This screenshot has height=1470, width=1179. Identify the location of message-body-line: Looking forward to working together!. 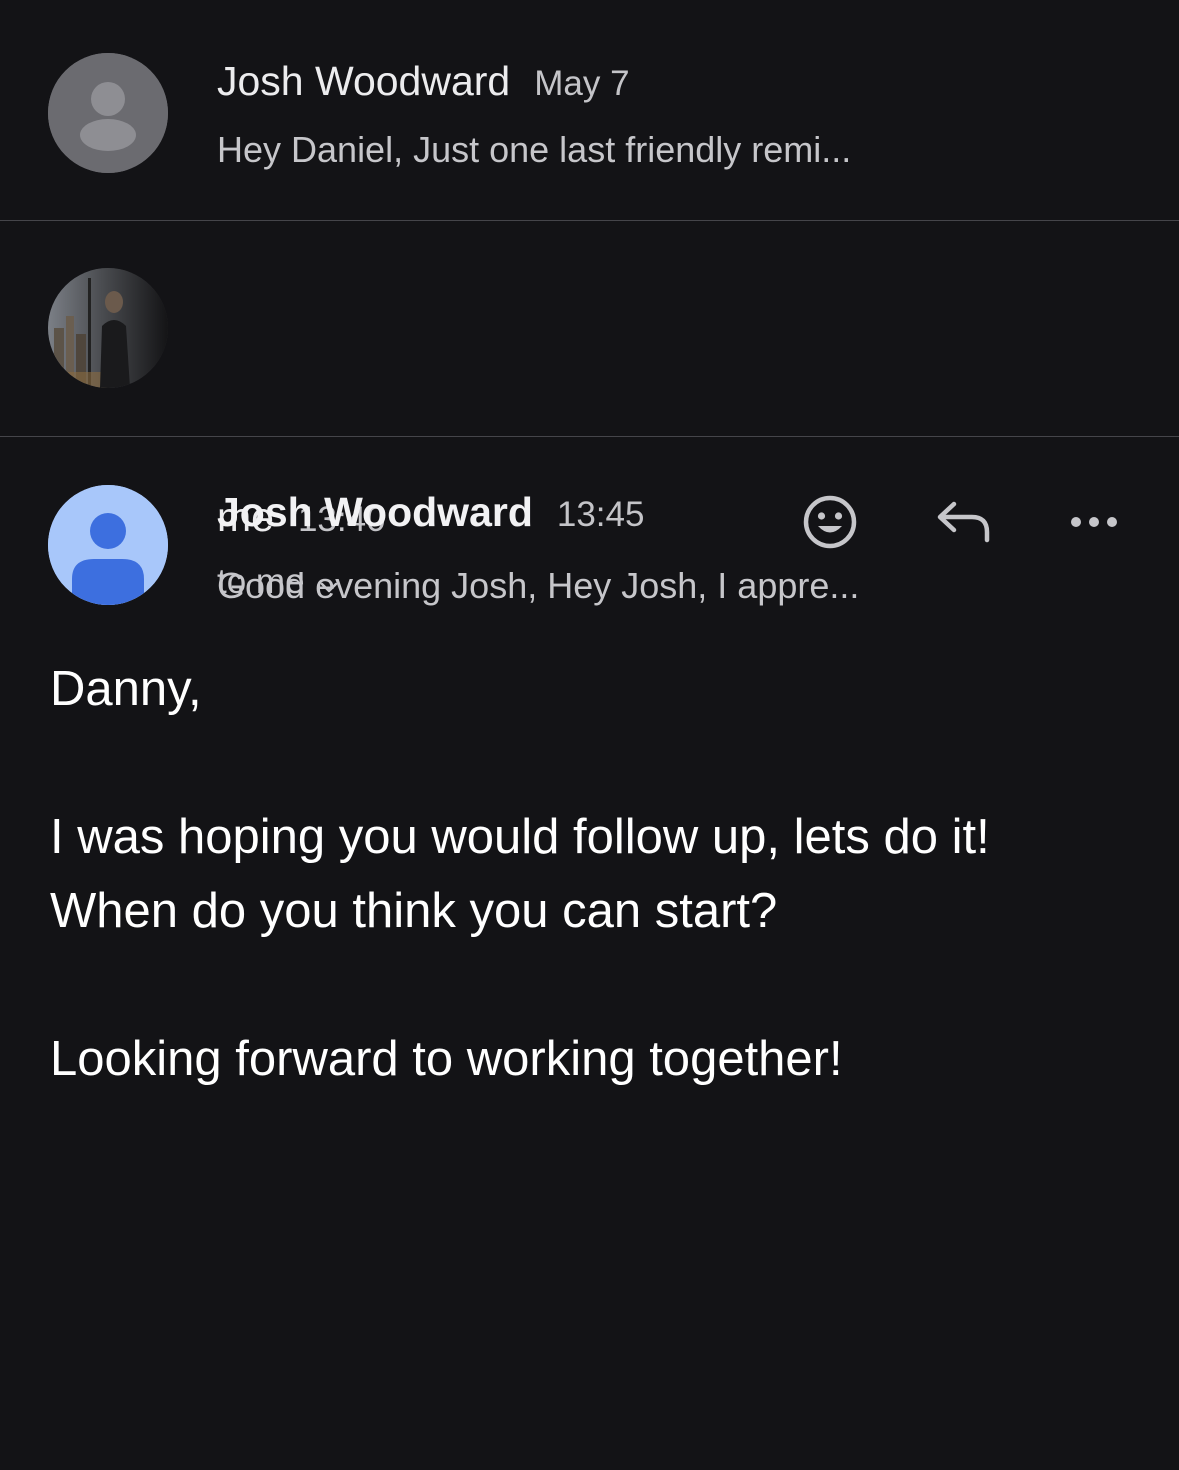
(446, 1059).